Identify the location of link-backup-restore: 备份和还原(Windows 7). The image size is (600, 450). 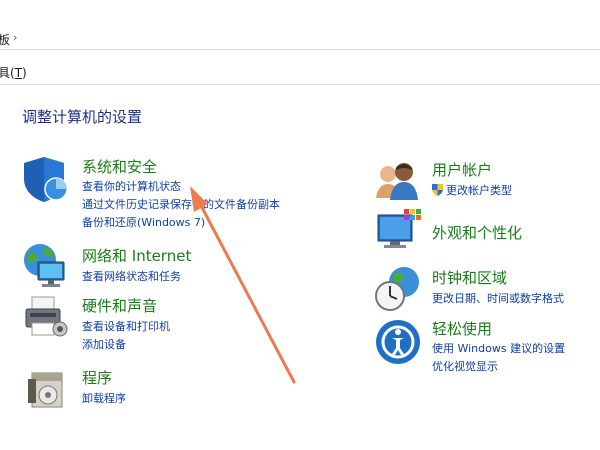
(143, 222).